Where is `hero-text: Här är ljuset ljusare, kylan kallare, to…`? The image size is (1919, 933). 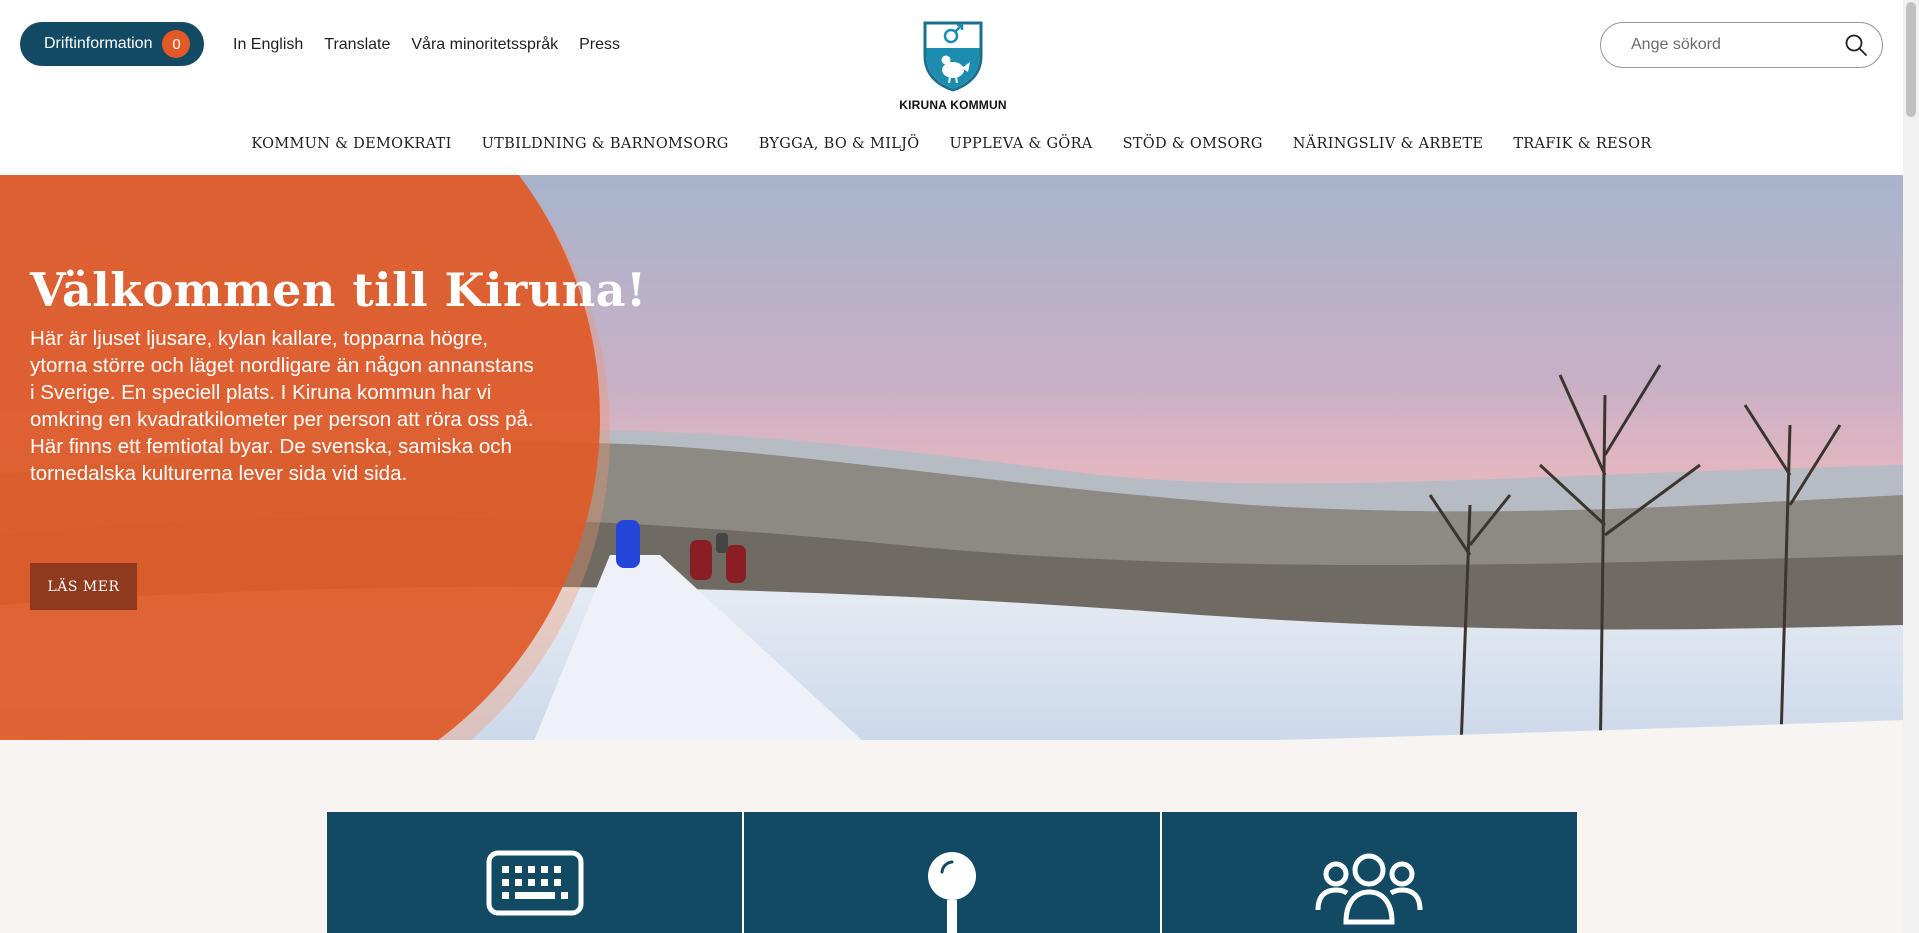 hero-text: Här är ljuset ljusare, kylan kallare, to… is located at coordinates (282, 406).